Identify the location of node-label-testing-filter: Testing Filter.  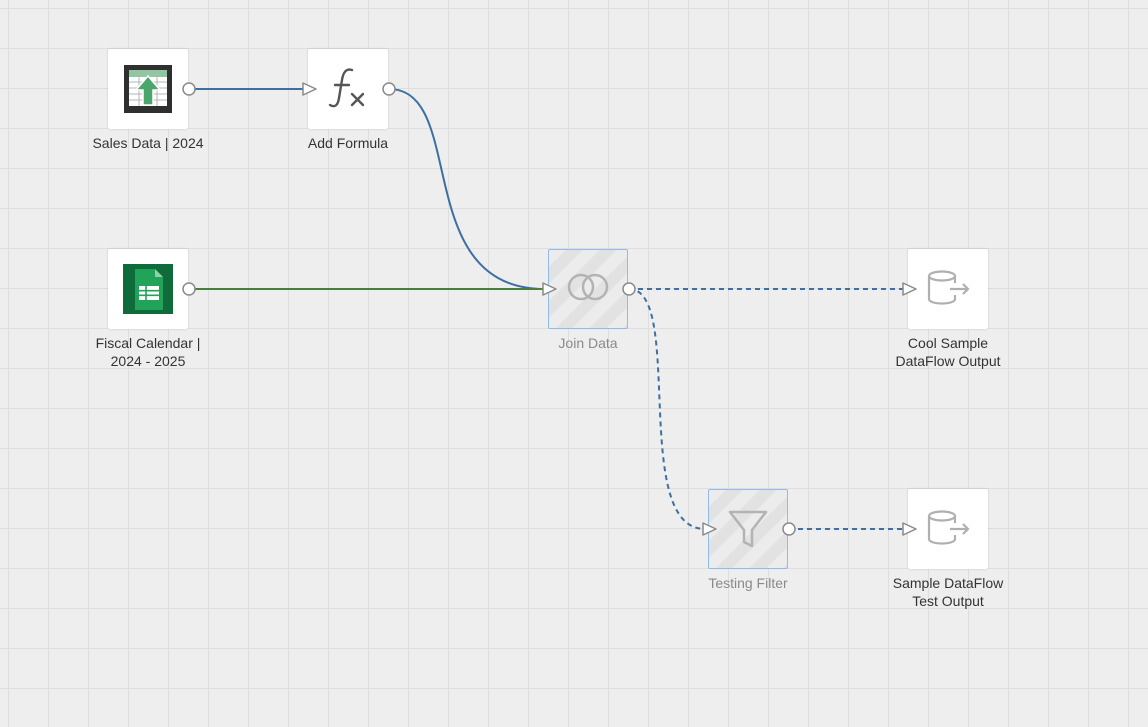
(748, 583).